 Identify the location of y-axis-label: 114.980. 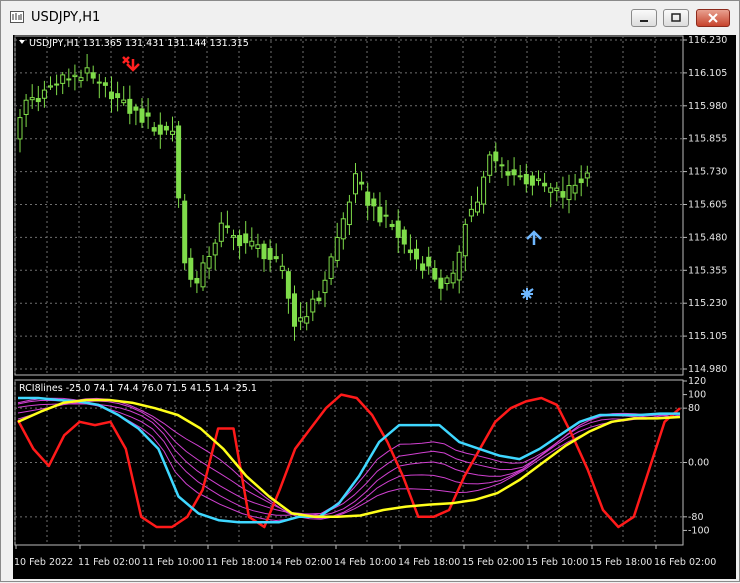
(707, 369).